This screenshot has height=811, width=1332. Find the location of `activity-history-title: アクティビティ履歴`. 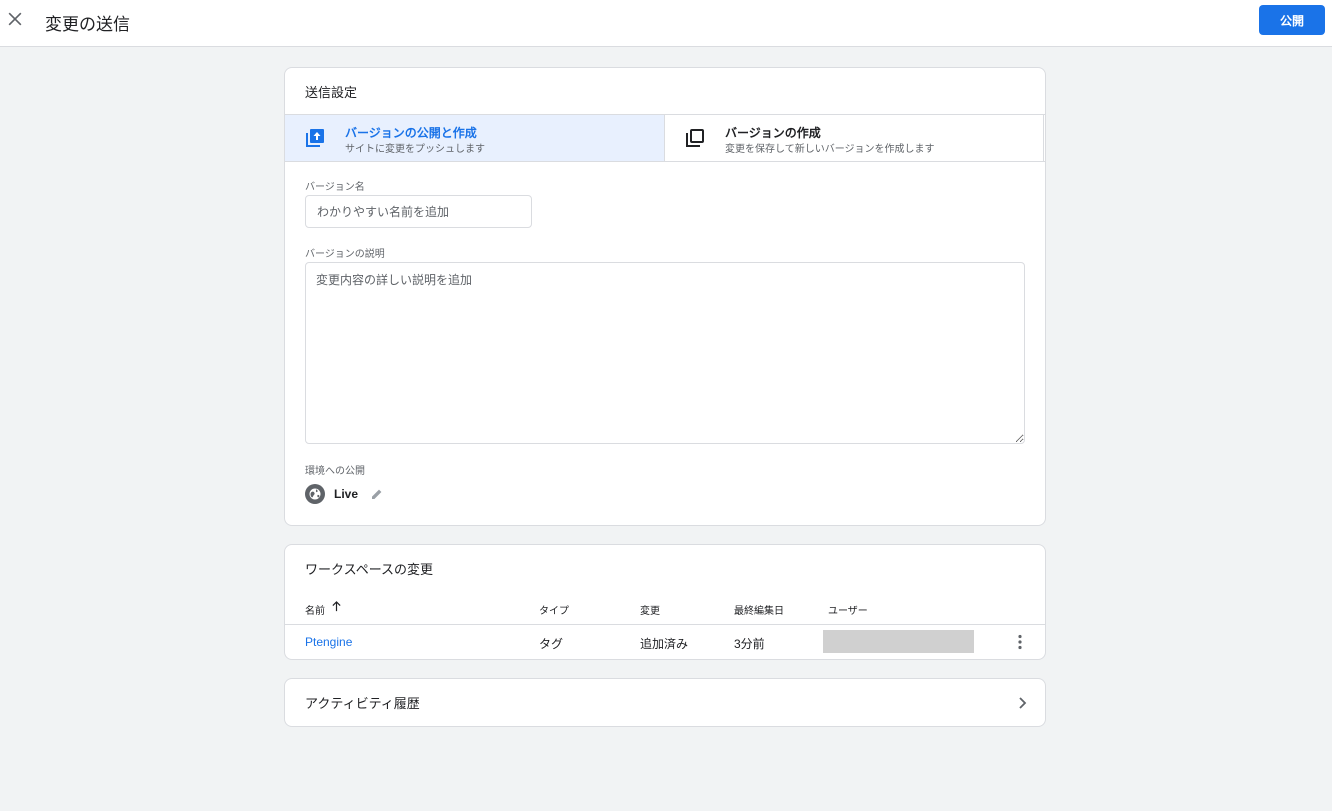

activity-history-title: アクティビティ履歴 is located at coordinates (362, 703).